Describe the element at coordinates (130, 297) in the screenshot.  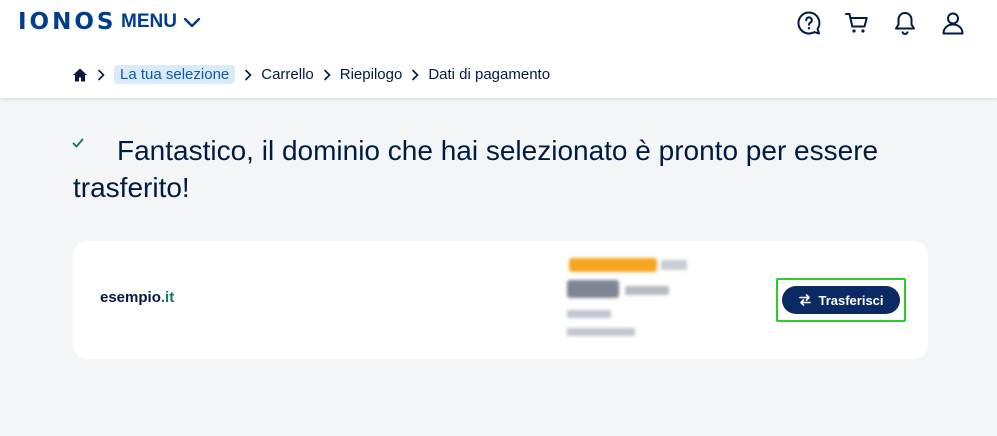
I see `domain-label: esempio` at that location.